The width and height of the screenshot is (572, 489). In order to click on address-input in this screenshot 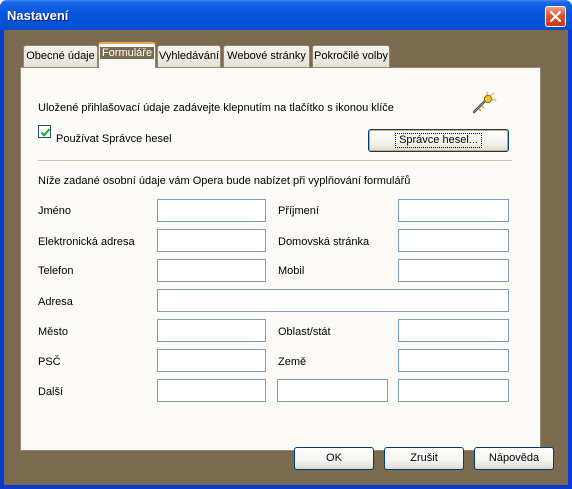, I will do `click(333, 300)`.